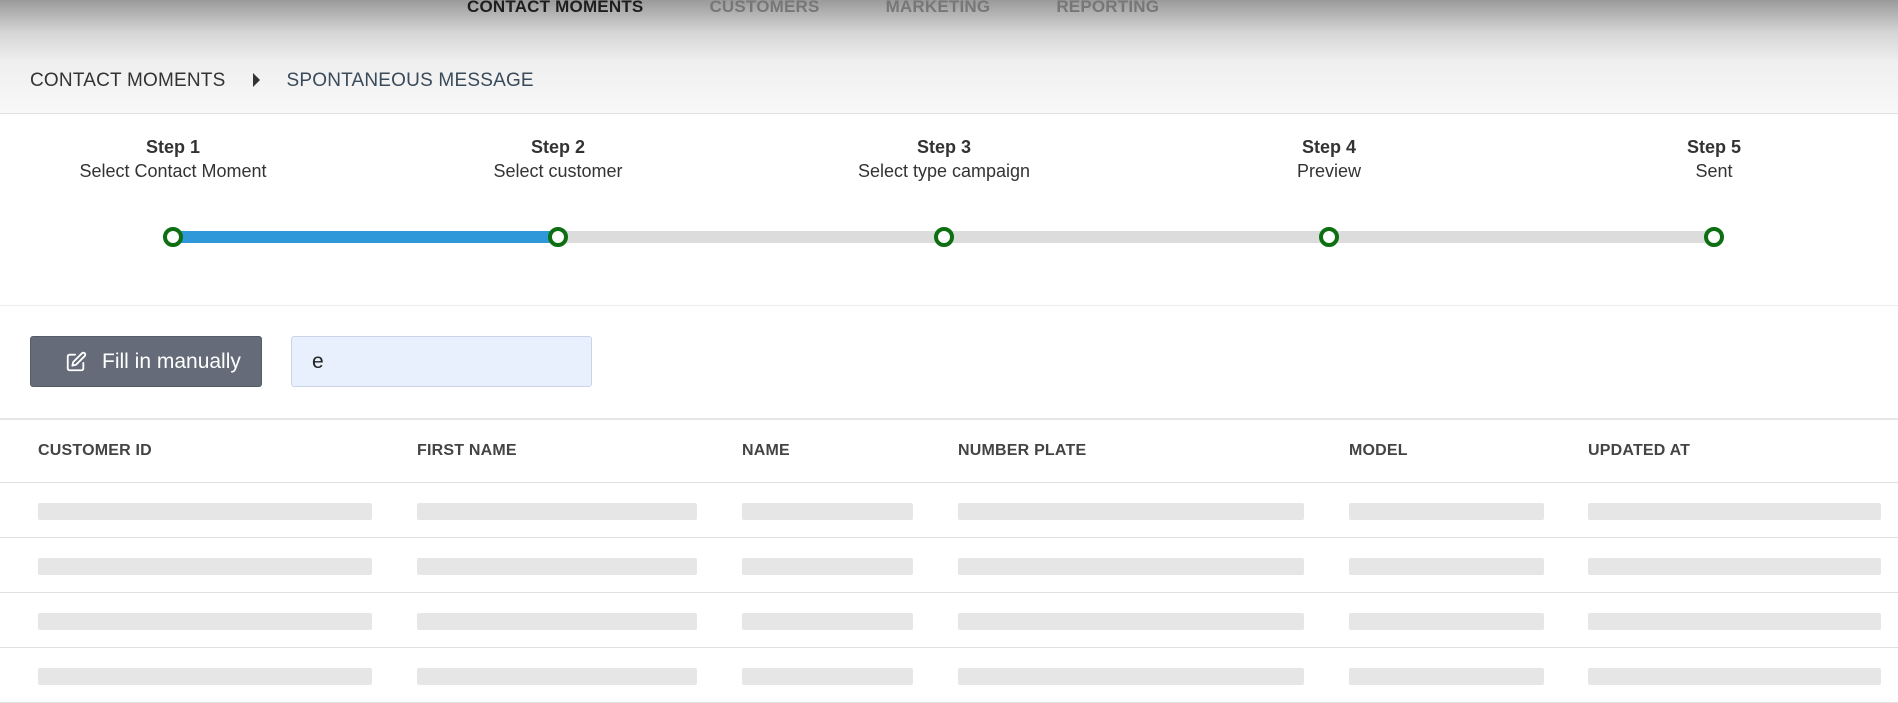 This screenshot has width=1898, height=703. Describe the element at coordinates (1022, 451) in the screenshot. I see `column-header-number-plate: NUMBER PLATE` at that location.